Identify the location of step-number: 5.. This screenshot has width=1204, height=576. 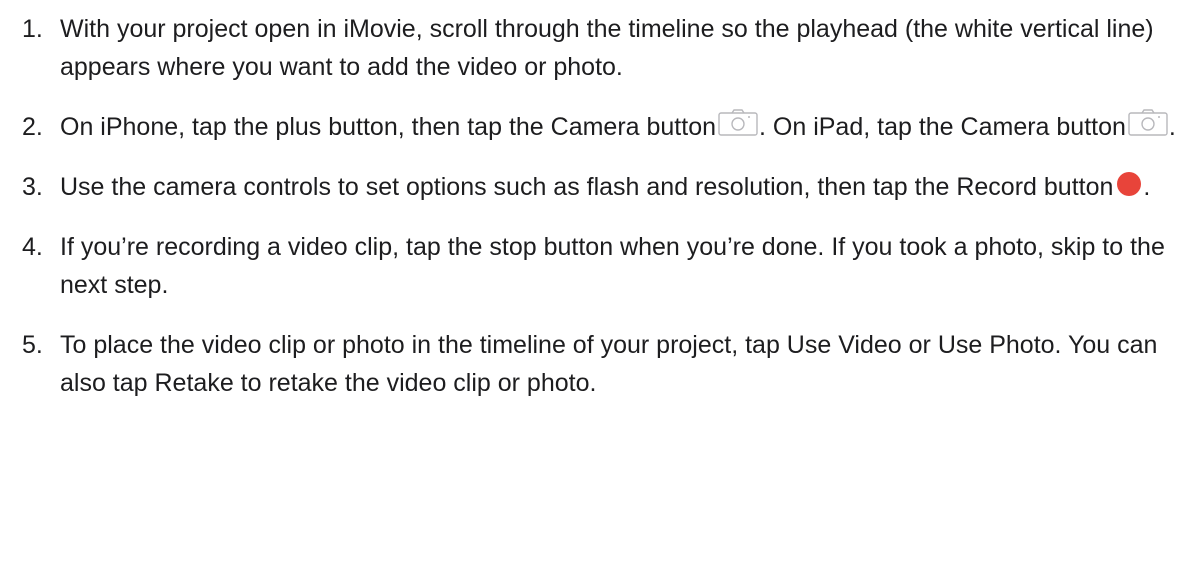
(32, 345).